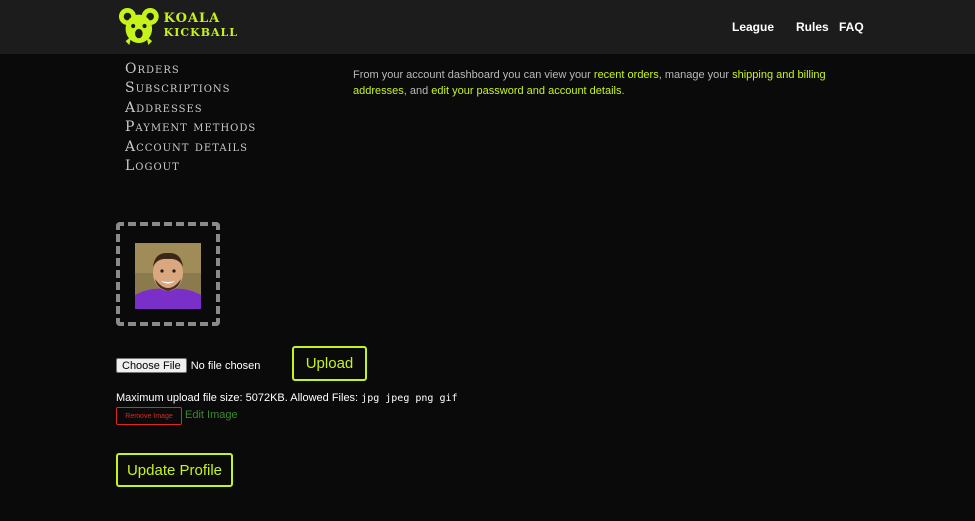 Image resolution: width=975 pixels, height=521 pixels. I want to click on account-nav-logout: Logout, so click(190, 166).